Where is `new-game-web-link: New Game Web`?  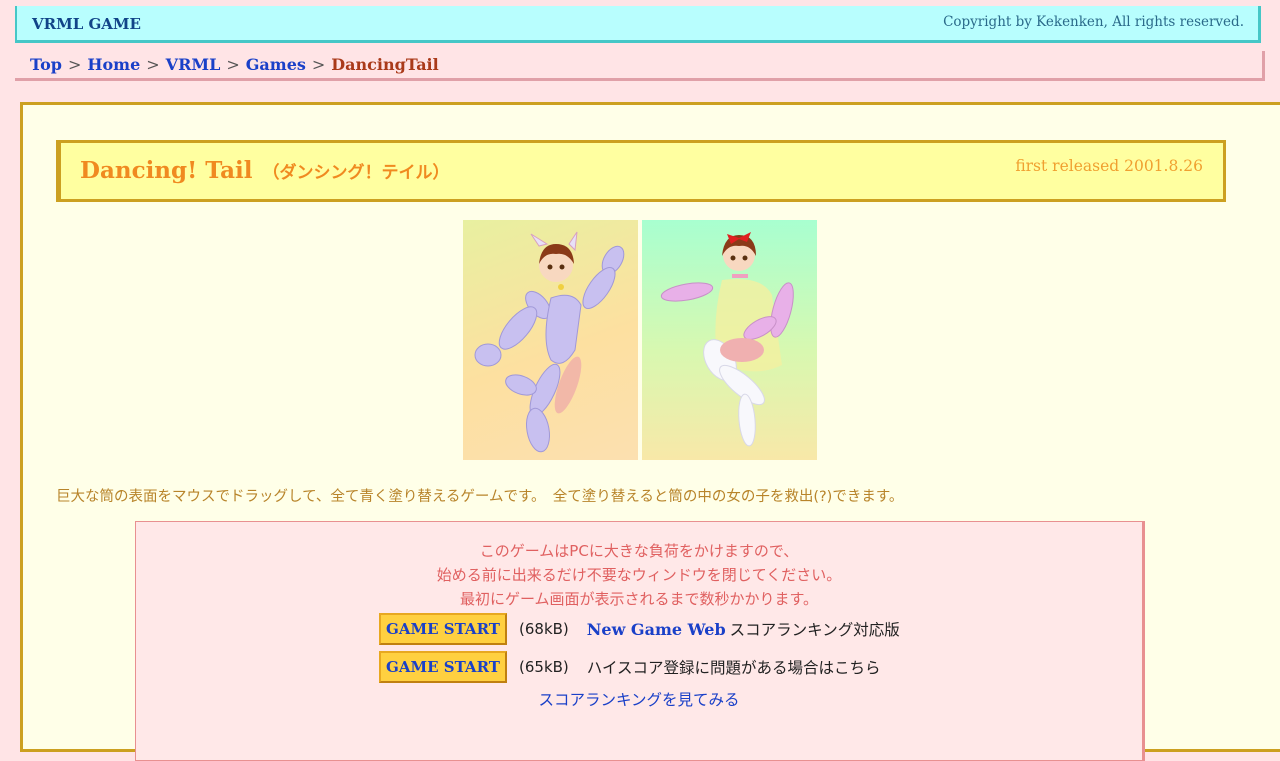
new-game-web-link: New Game Web is located at coordinates (656, 629).